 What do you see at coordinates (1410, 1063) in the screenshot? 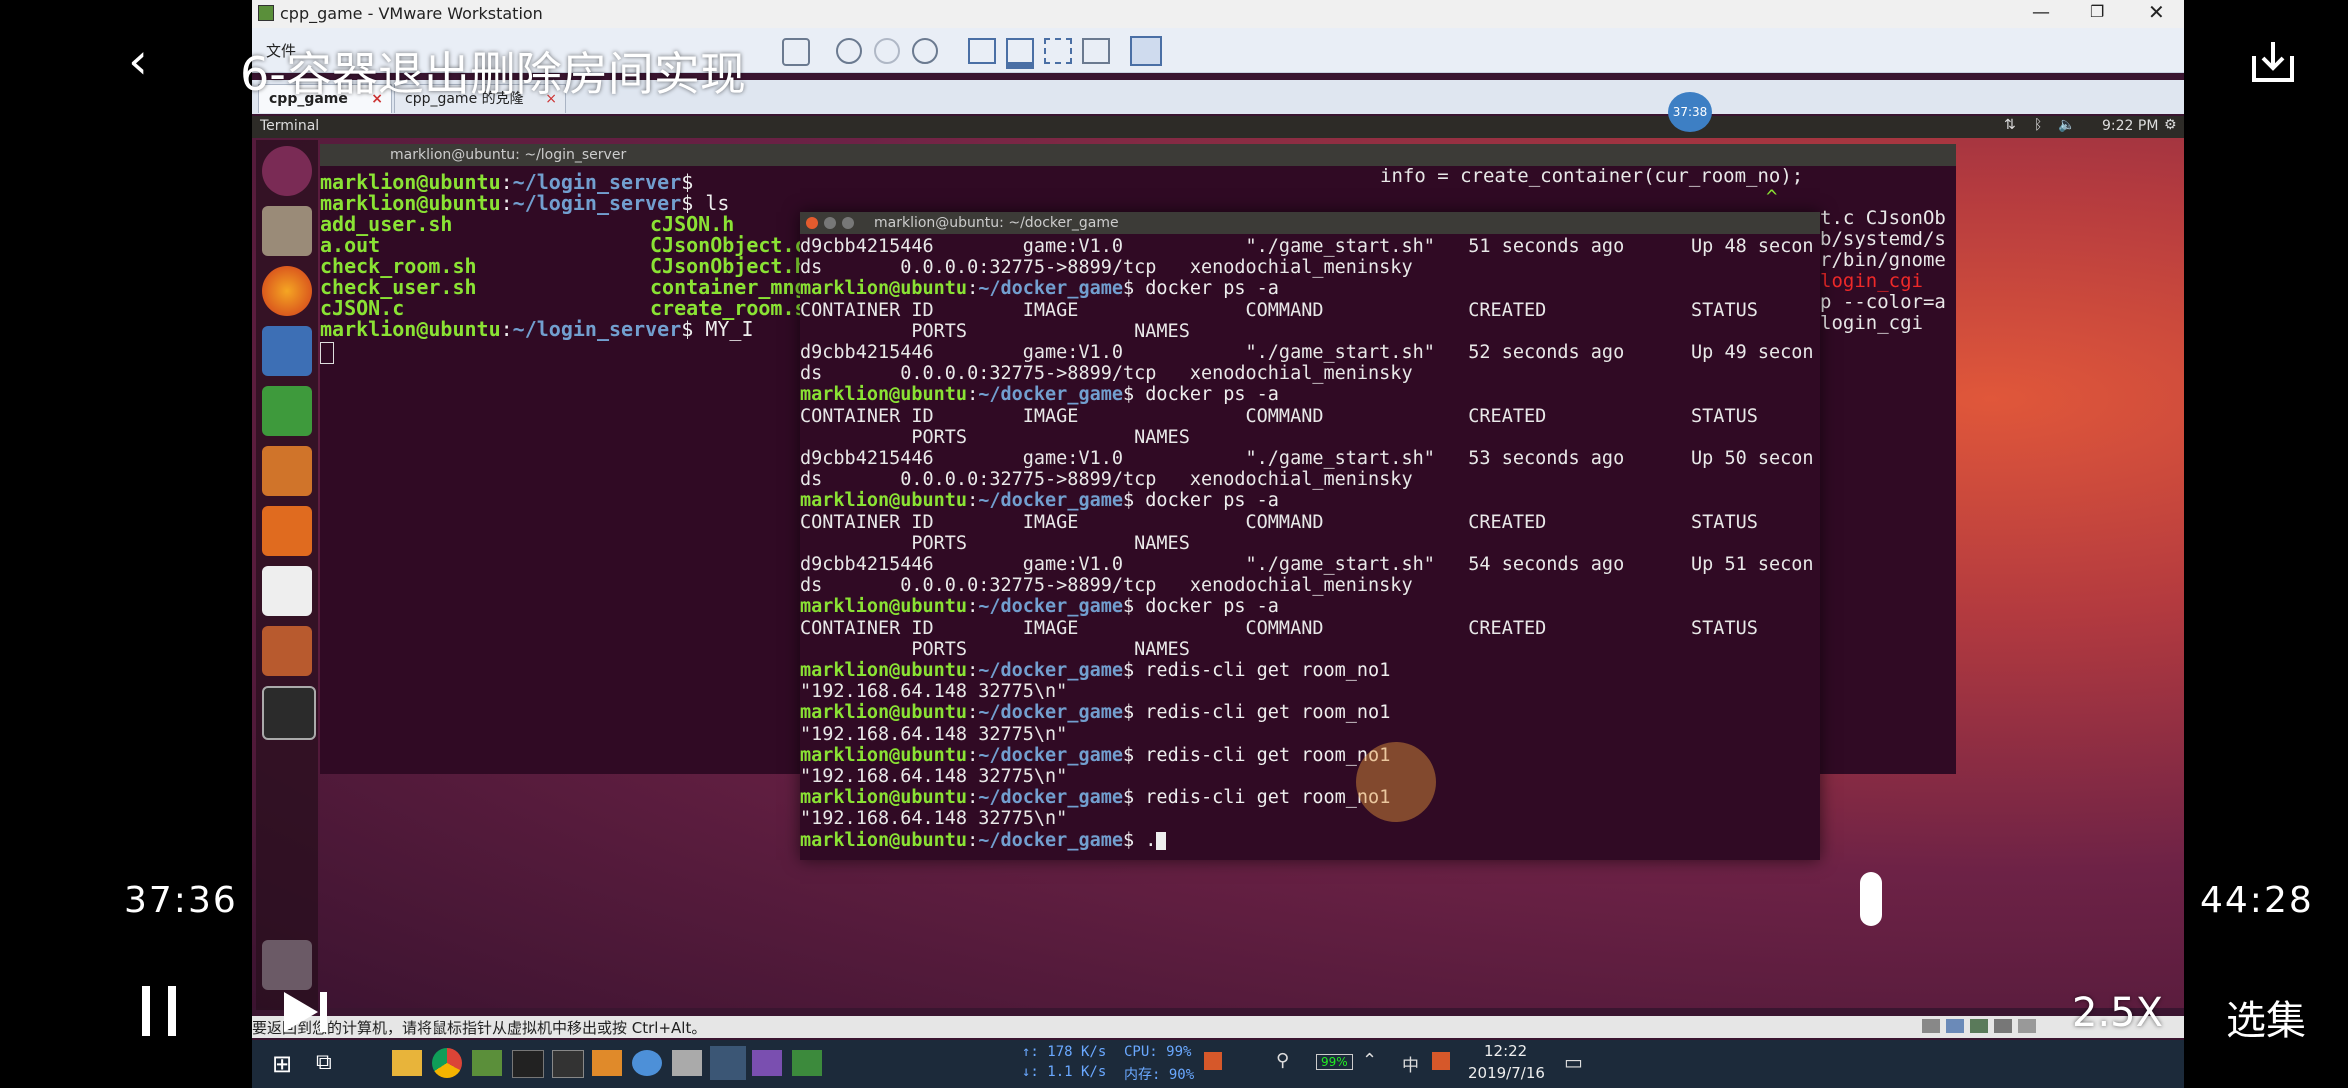
I see `ime-indicator: 中` at bounding box center [1410, 1063].